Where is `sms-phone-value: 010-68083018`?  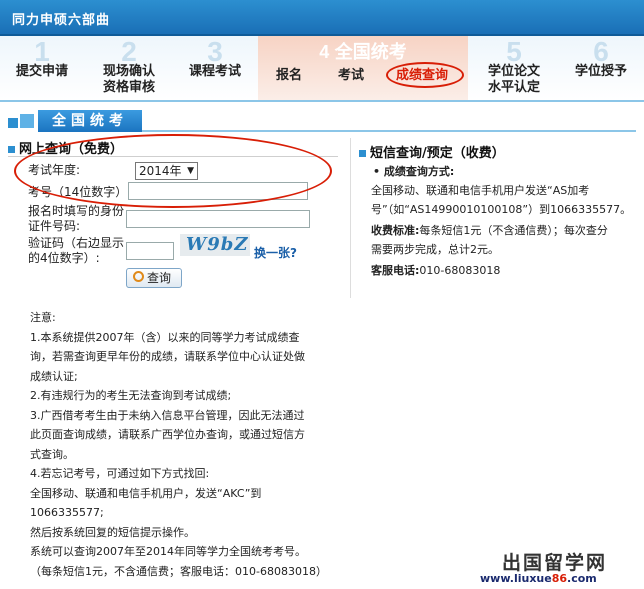 sms-phone-value: 010-68083018 is located at coordinates (460, 270).